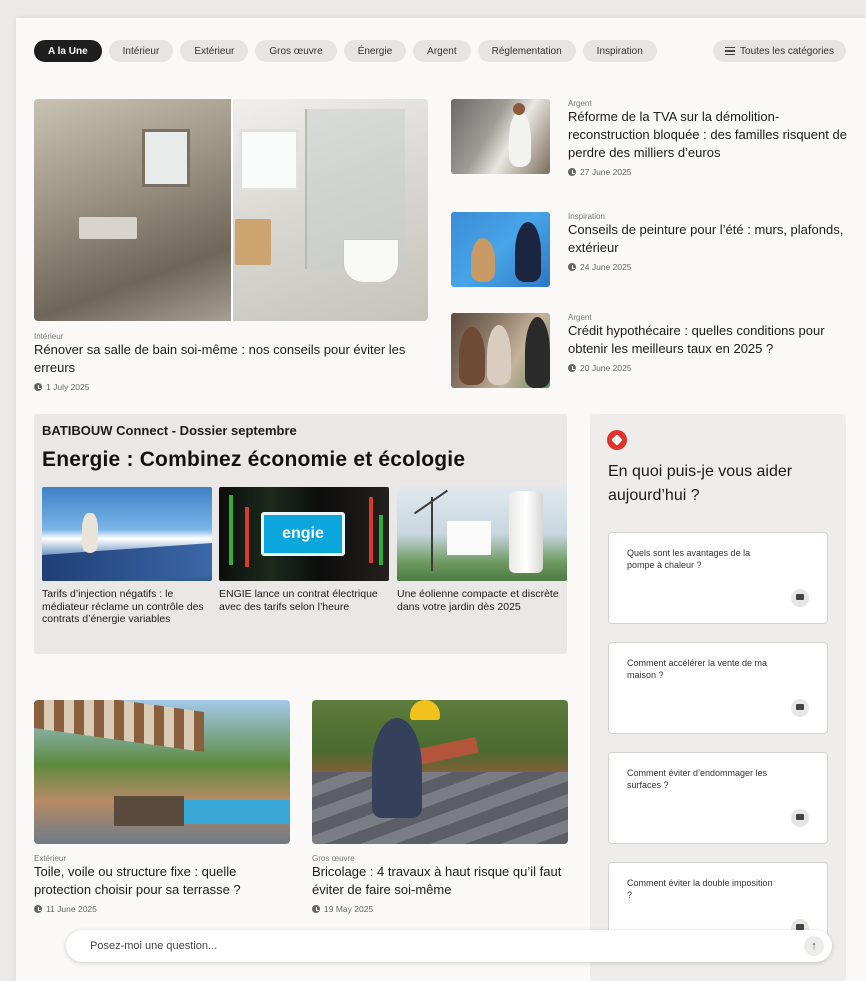 The height and width of the screenshot is (981, 866). What do you see at coordinates (141, 51) in the screenshot?
I see `chip-interieur: Intérieur` at bounding box center [141, 51].